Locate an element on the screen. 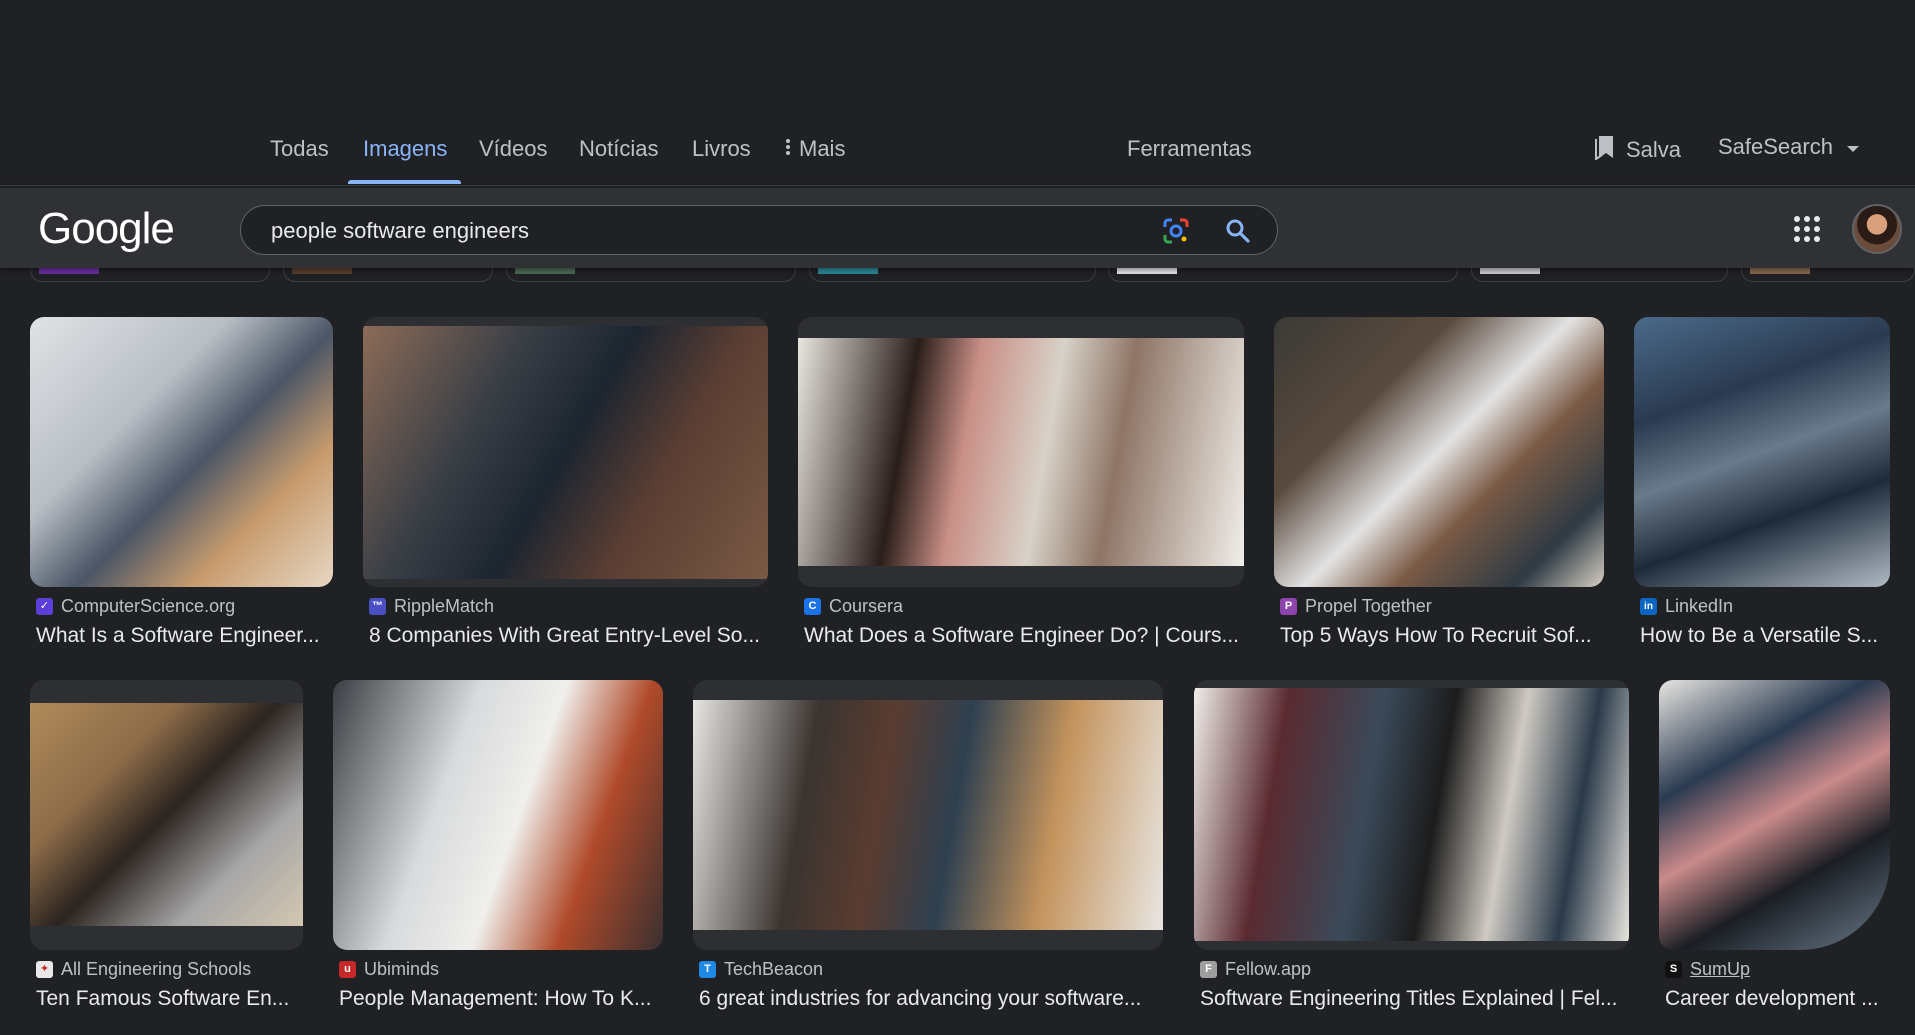  tab-books: Livros is located at coordinates (721, 149).